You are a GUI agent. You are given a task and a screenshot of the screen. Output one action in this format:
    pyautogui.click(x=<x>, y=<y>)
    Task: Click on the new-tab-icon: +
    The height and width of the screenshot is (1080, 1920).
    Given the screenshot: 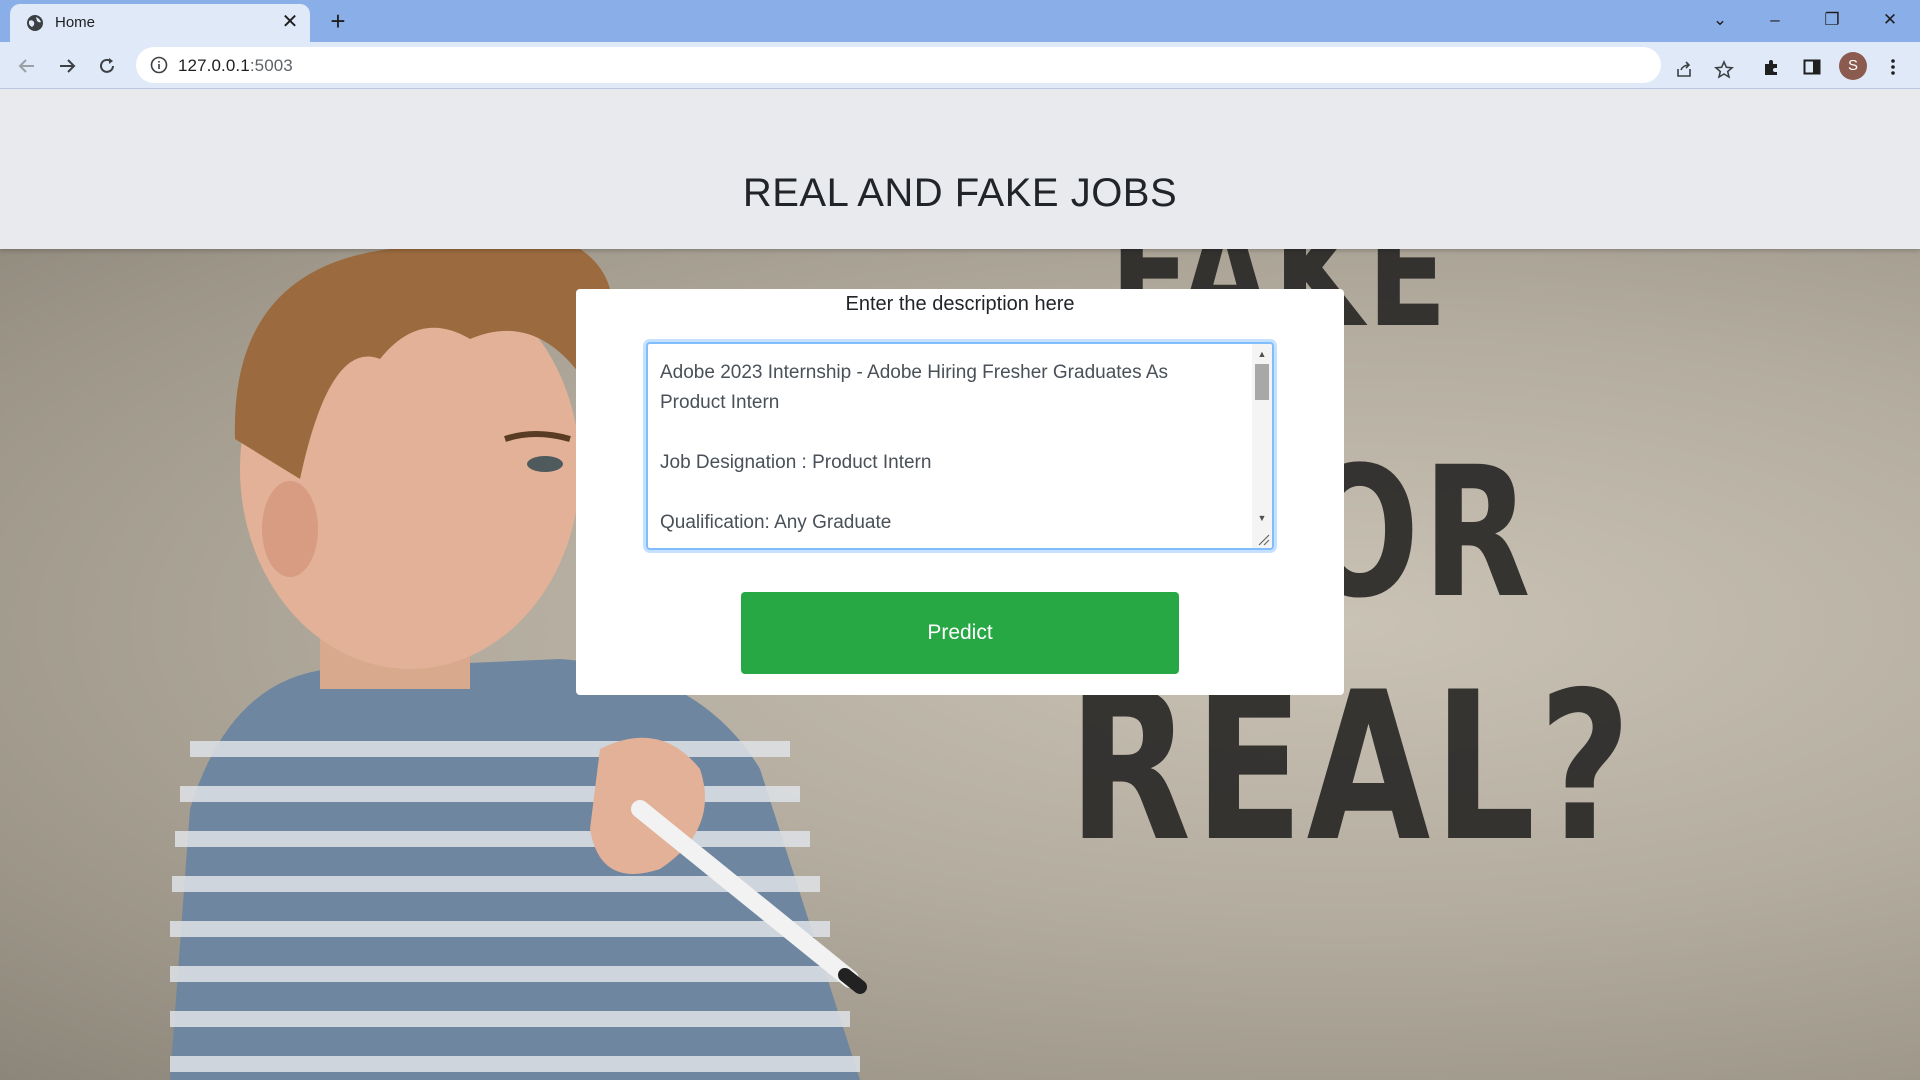 What is the action you would take?
    pyautogui.click(x=338, y=21)
    